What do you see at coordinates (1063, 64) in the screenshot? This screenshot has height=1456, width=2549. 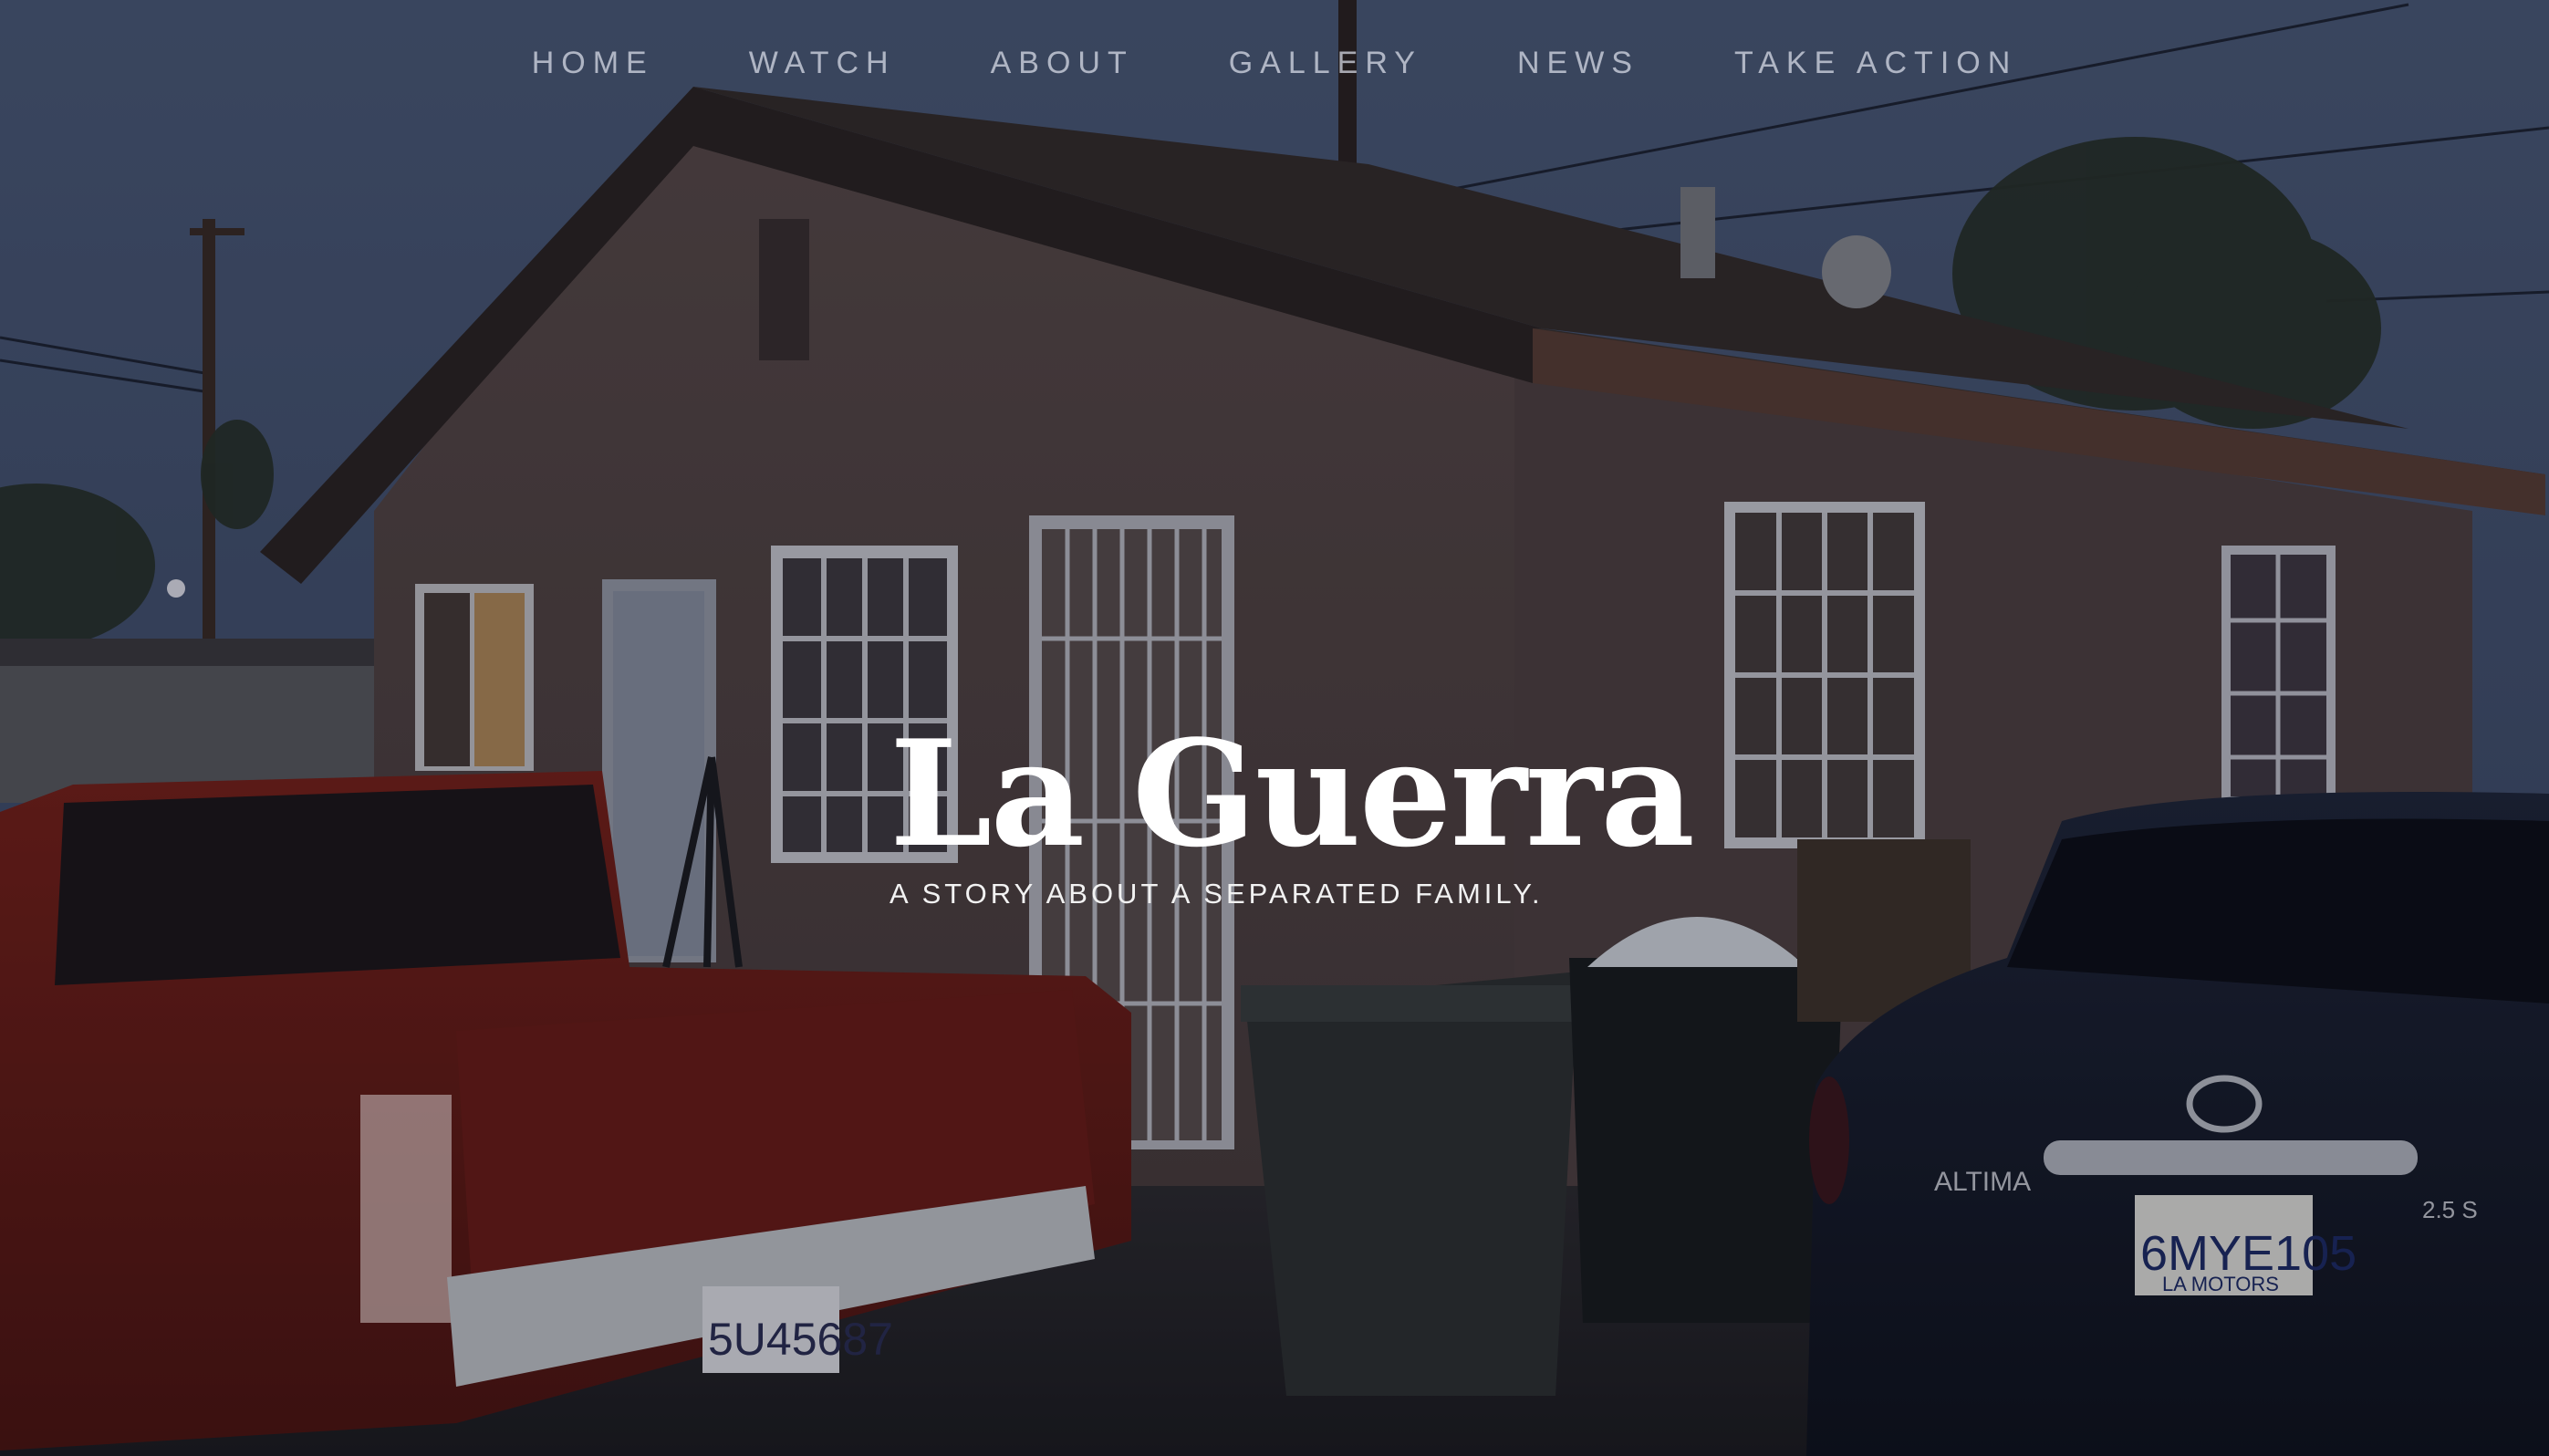 I see `nav-about: ABOUT` at bounding box center [1063, 64].